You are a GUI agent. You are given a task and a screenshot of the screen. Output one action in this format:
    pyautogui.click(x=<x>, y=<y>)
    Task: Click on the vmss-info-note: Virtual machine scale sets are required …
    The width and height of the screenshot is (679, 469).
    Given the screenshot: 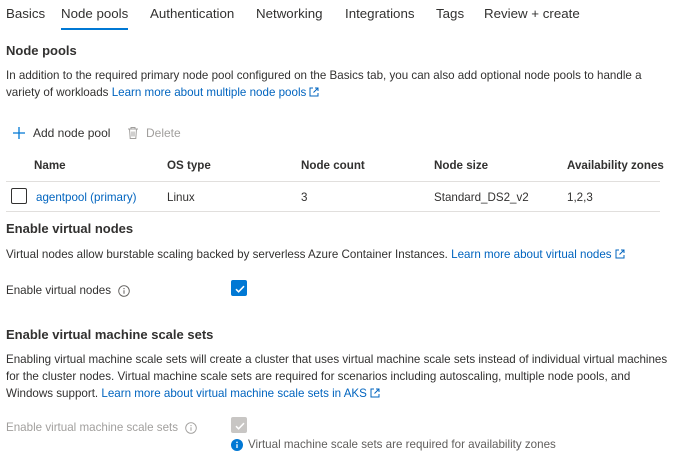 What is the action you would take?
    pyautogui.click(x=393, y=444)
    